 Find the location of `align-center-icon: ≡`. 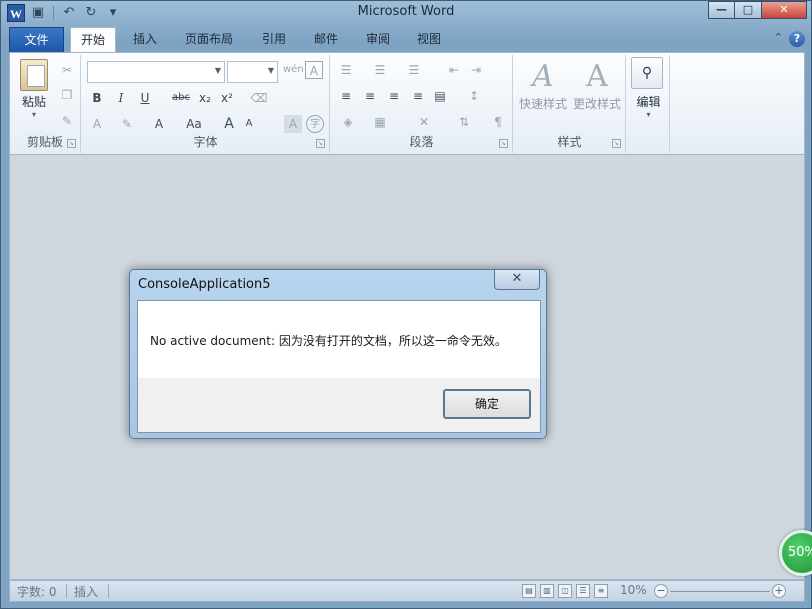

align-center-icon: ≡ is located at coordinates (370, 96).